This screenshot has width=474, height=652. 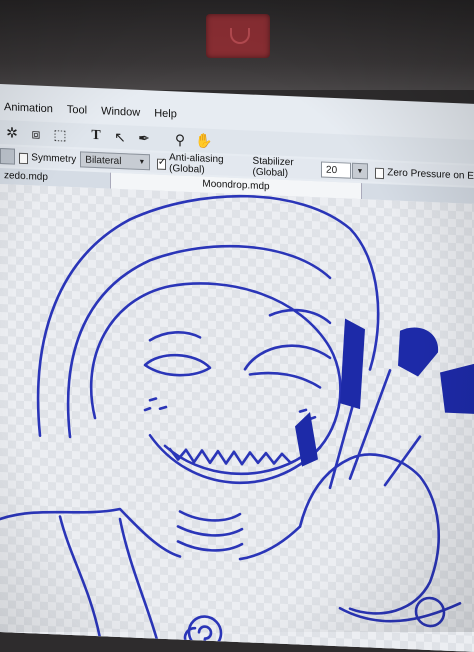 I want to click on eyedropper-icon: ⚲, so click(x=180, y=139).